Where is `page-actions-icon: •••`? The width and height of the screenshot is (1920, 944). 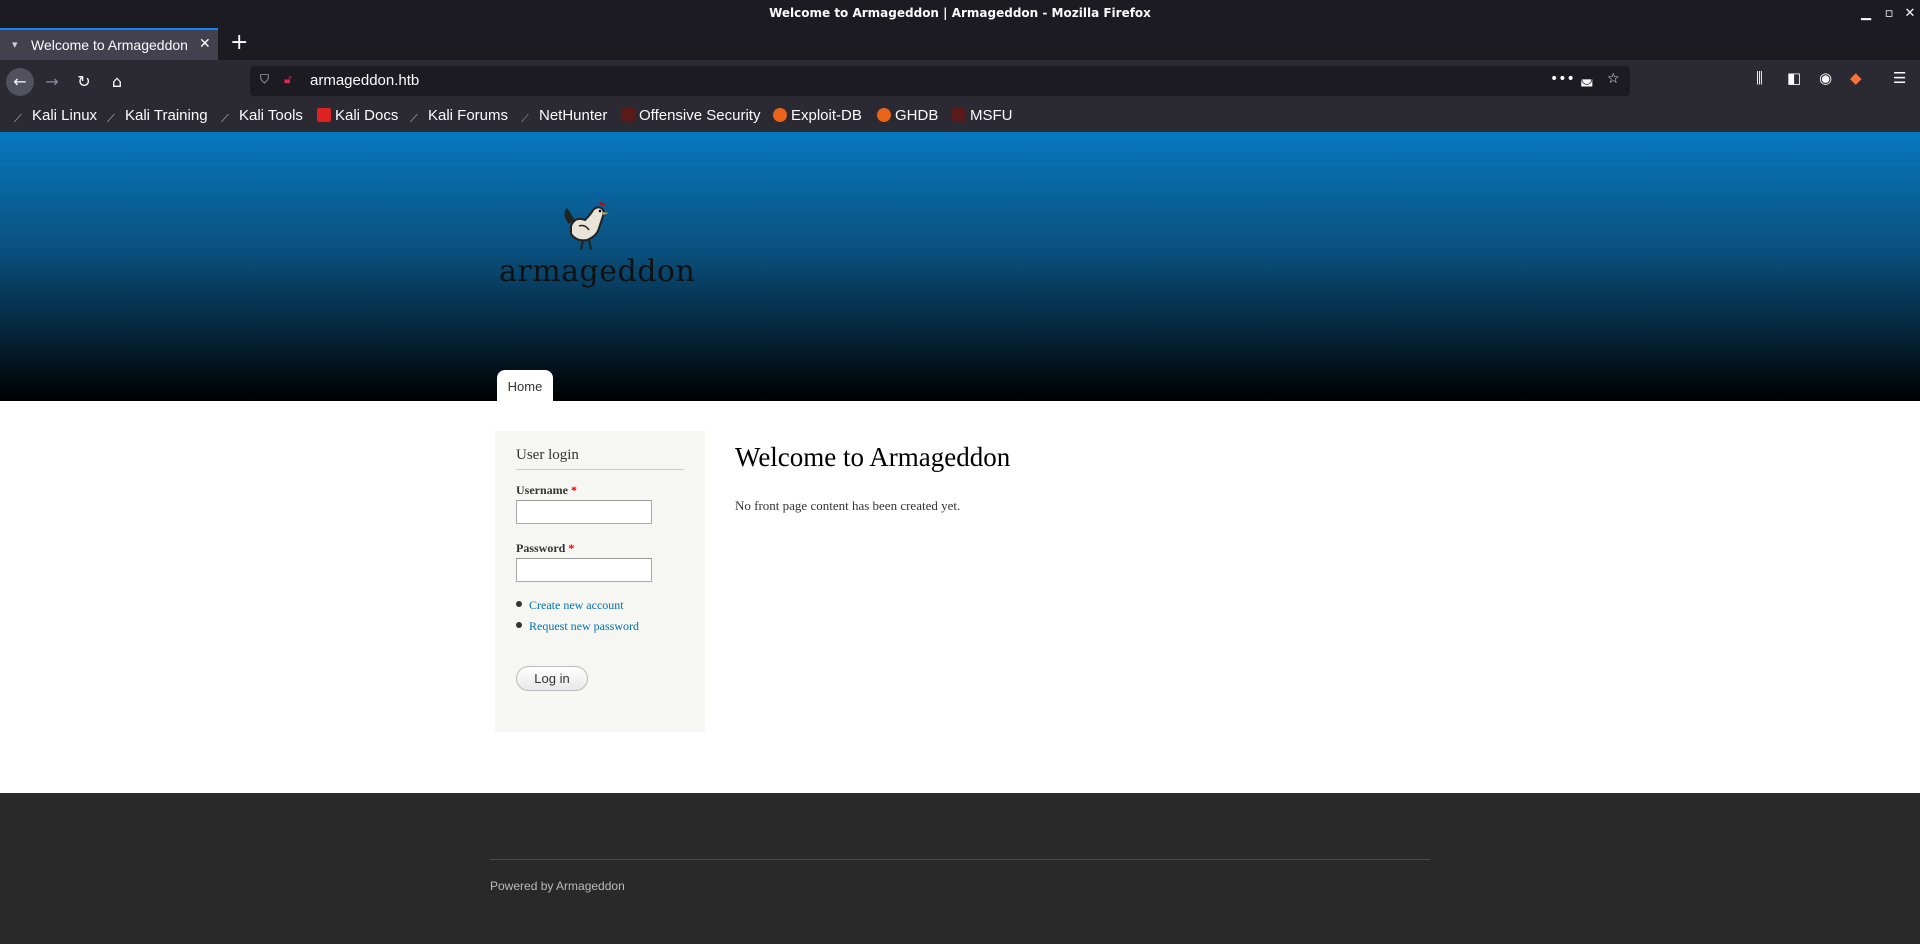 page-actions-icon: ••• is located at coordinates (1562, 79).